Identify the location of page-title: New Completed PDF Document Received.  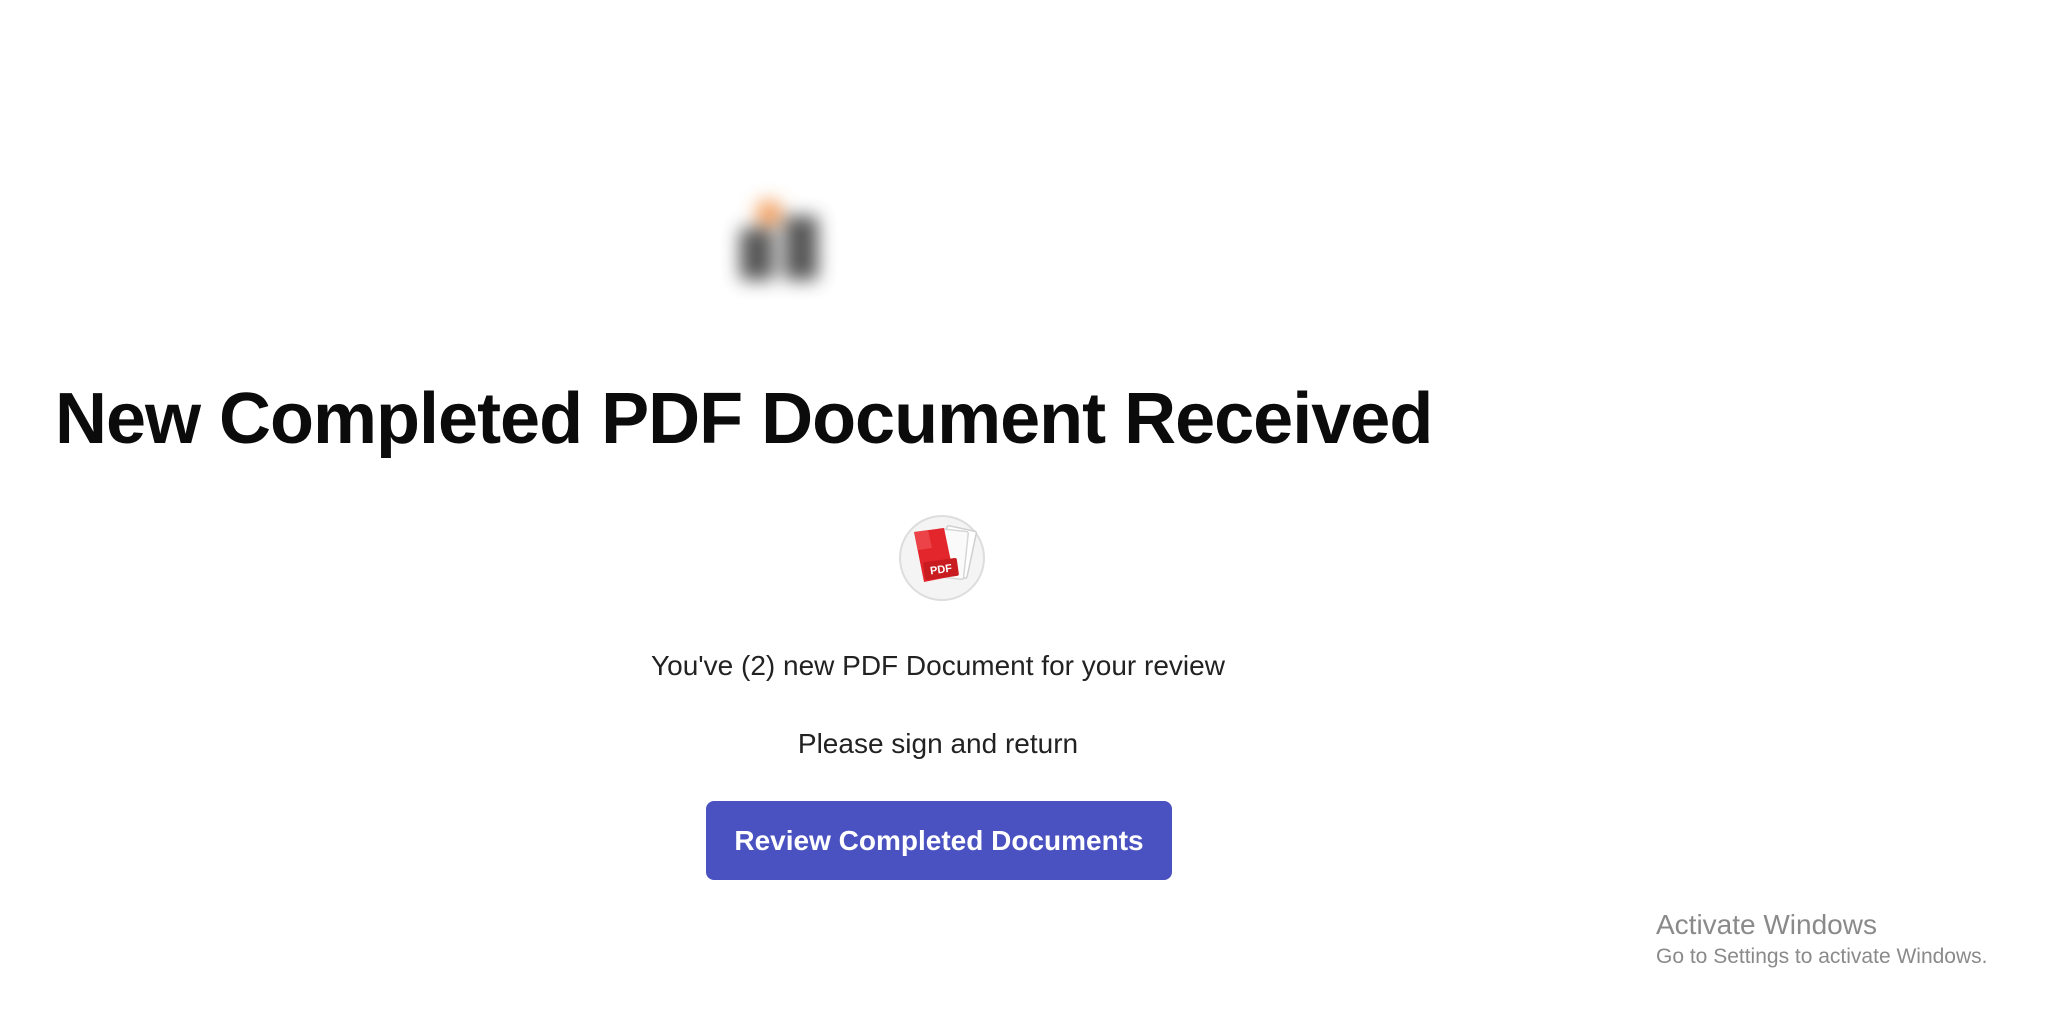
(744, 419).